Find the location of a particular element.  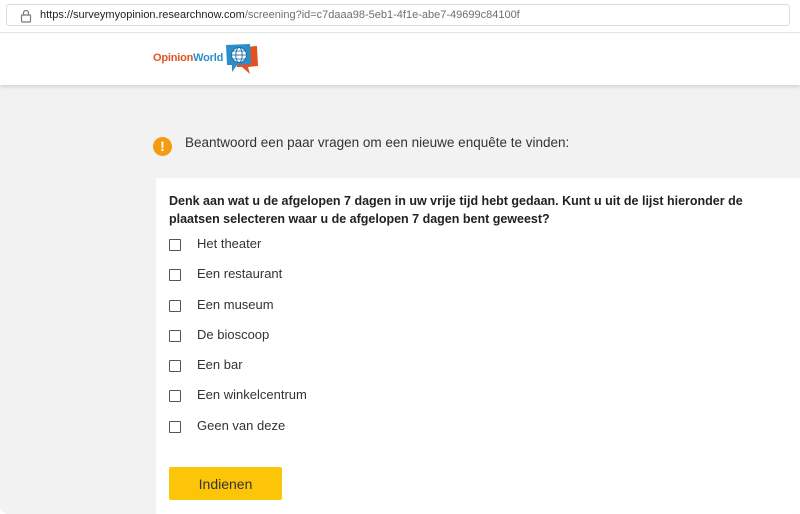

logo-text: OpinionWorld is located at coordinates (188, 58).